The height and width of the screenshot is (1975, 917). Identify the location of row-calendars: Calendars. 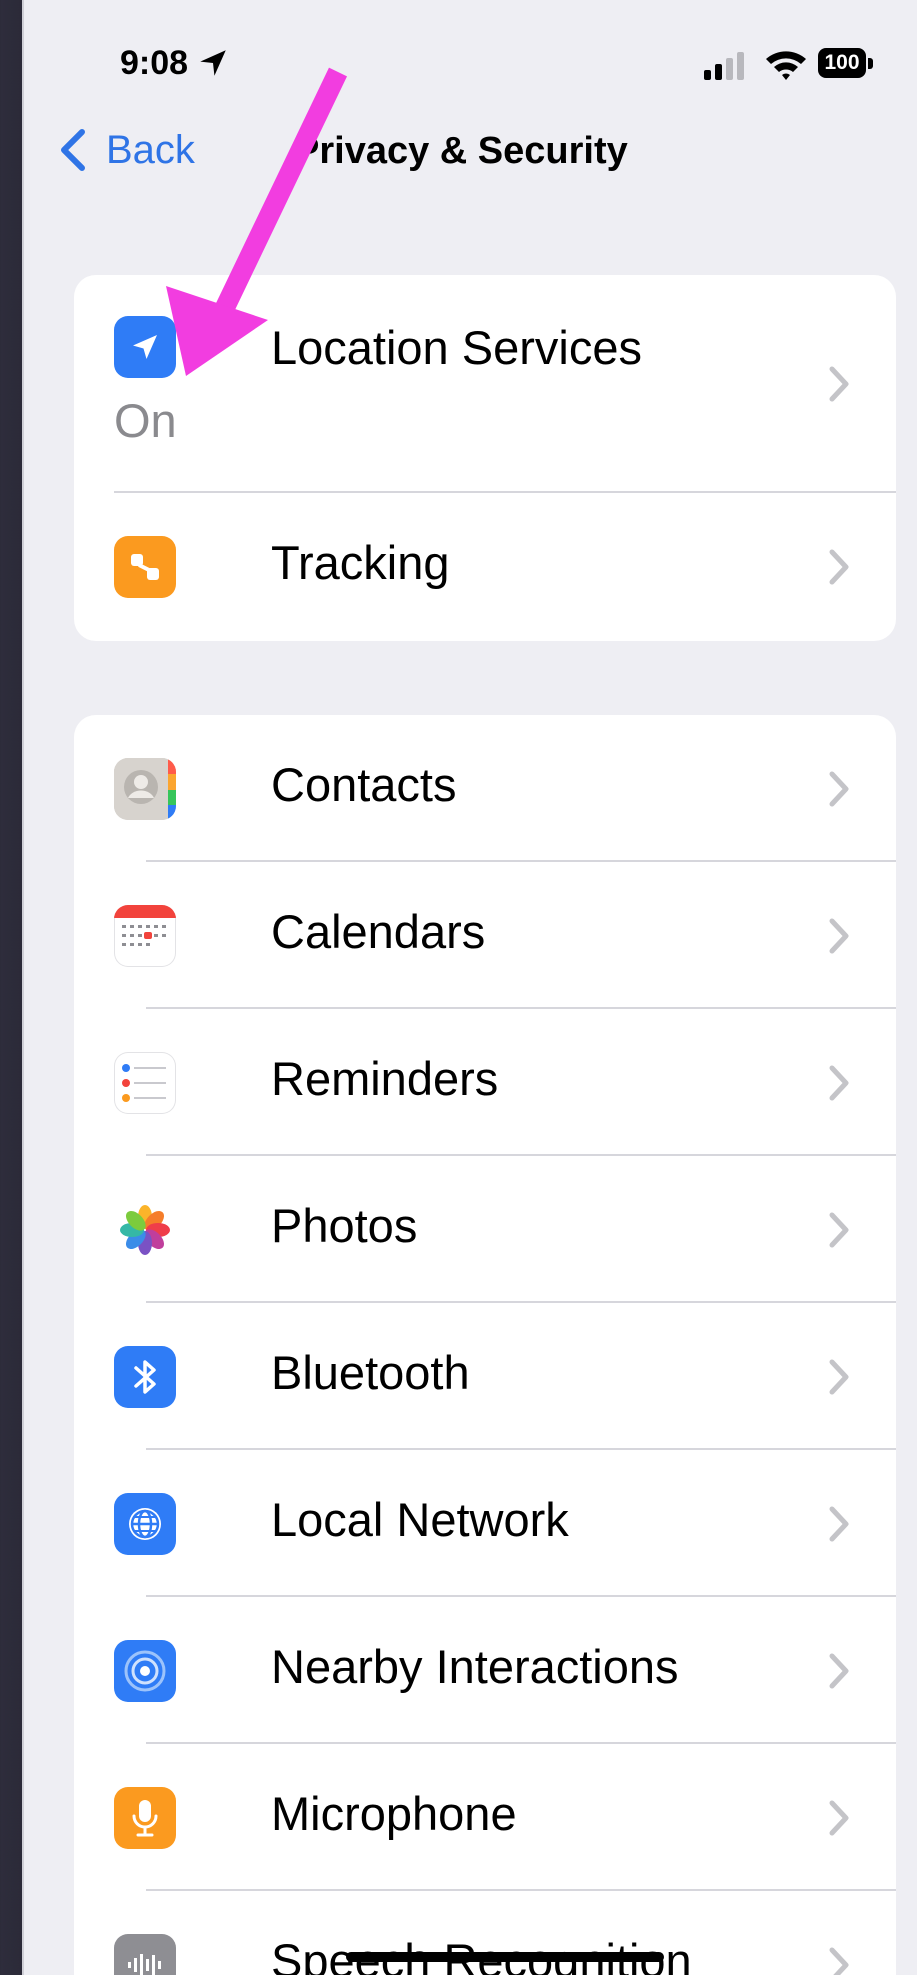
(485, 935).